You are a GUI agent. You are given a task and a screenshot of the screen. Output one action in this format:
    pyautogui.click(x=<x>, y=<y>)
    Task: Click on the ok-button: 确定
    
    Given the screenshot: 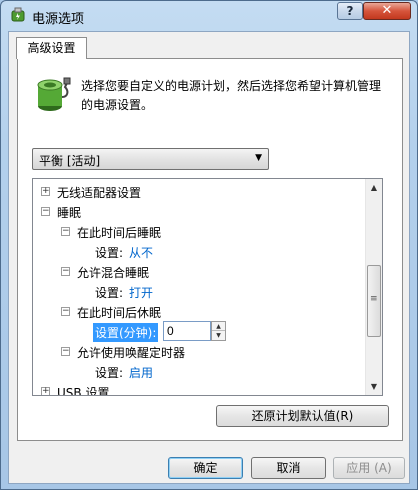 What is the action you would take?
    pyautogui.click(x=205, y=468)
    